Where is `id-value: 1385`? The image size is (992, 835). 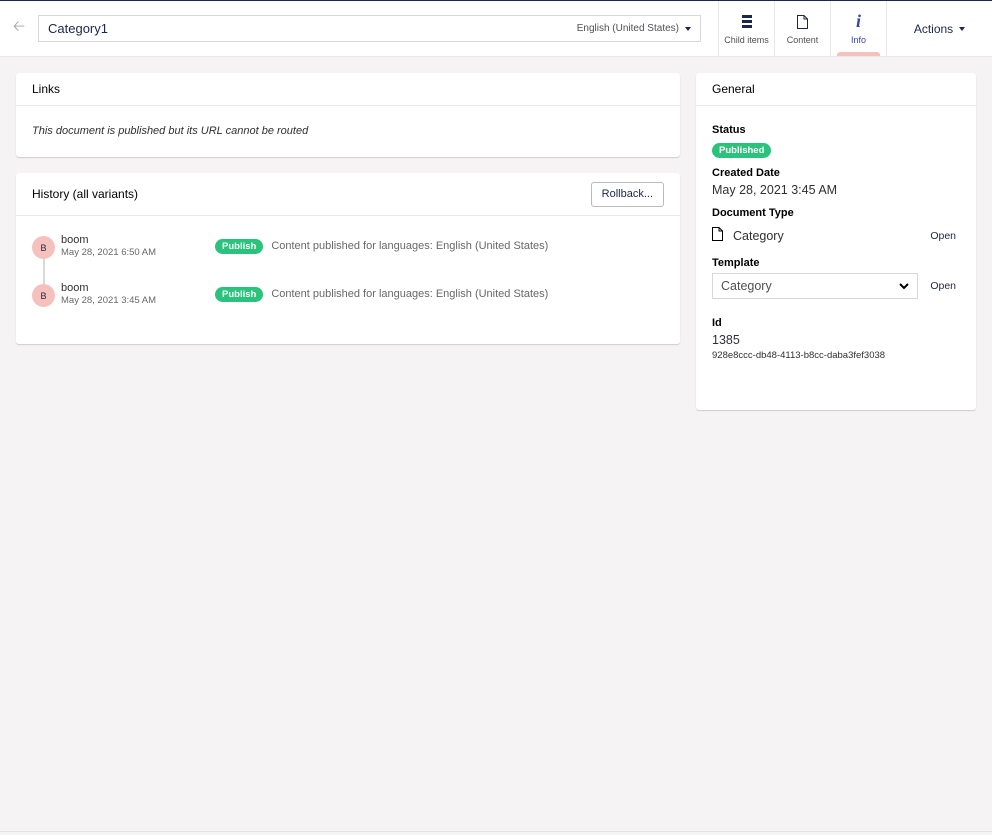 id-value: 1385 is located at coordinates (726, 340).